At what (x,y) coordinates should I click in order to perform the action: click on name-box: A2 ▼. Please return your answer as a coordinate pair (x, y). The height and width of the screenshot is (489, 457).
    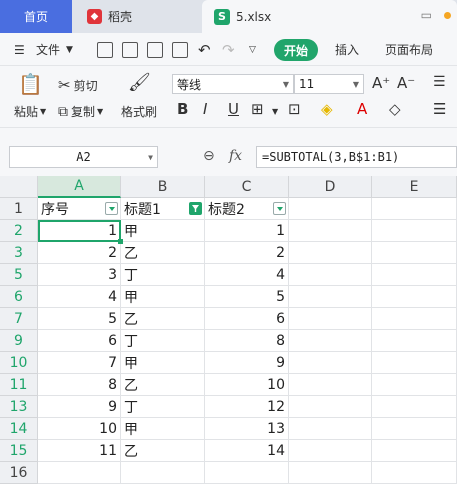
    Looking at the image, I should click on (83, 157).